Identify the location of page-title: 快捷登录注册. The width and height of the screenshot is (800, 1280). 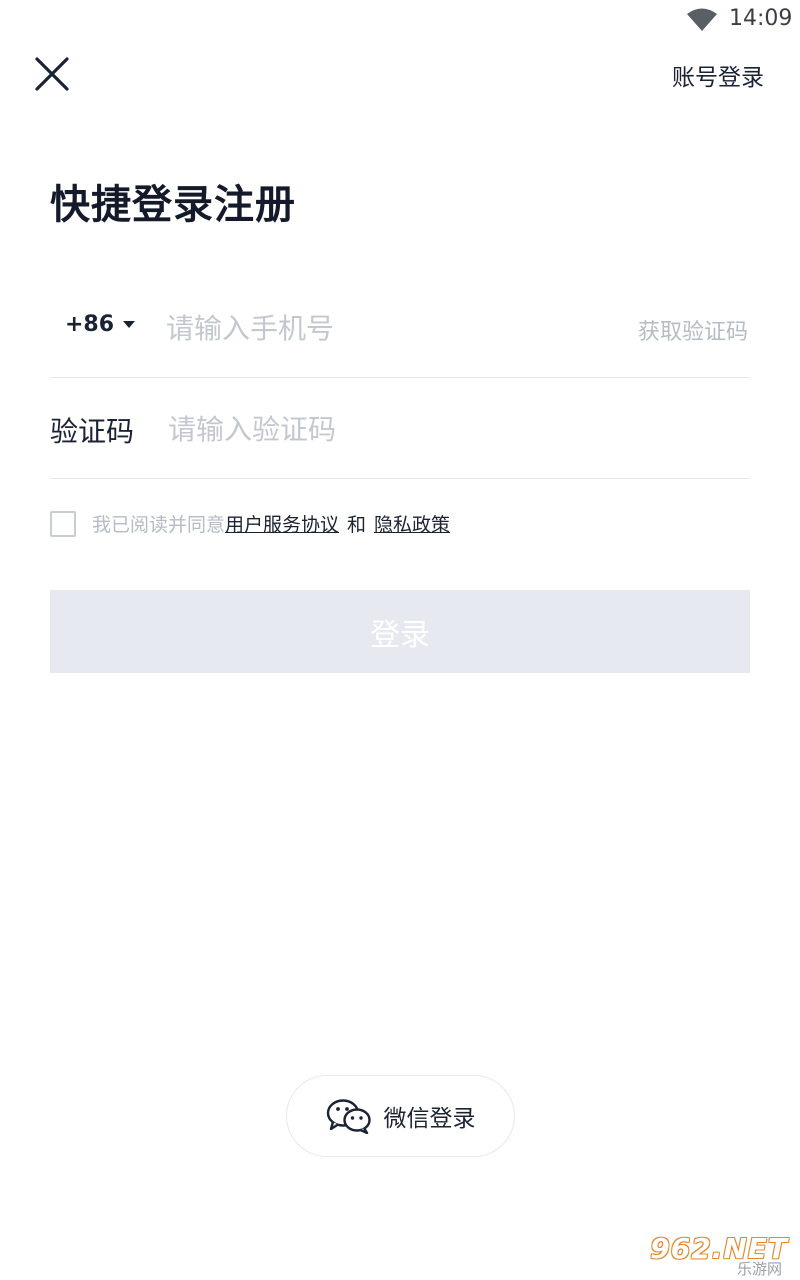
(173, 205).